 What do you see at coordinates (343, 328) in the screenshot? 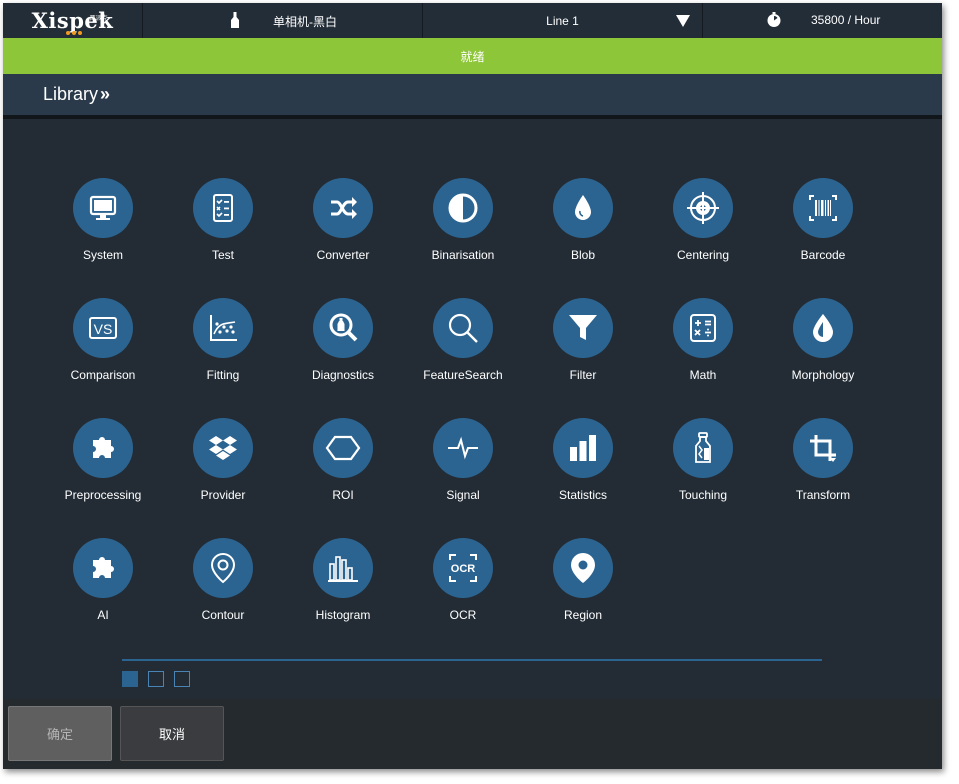
I see `magnifier-bottle-icon` at bounding box center [343, 328].